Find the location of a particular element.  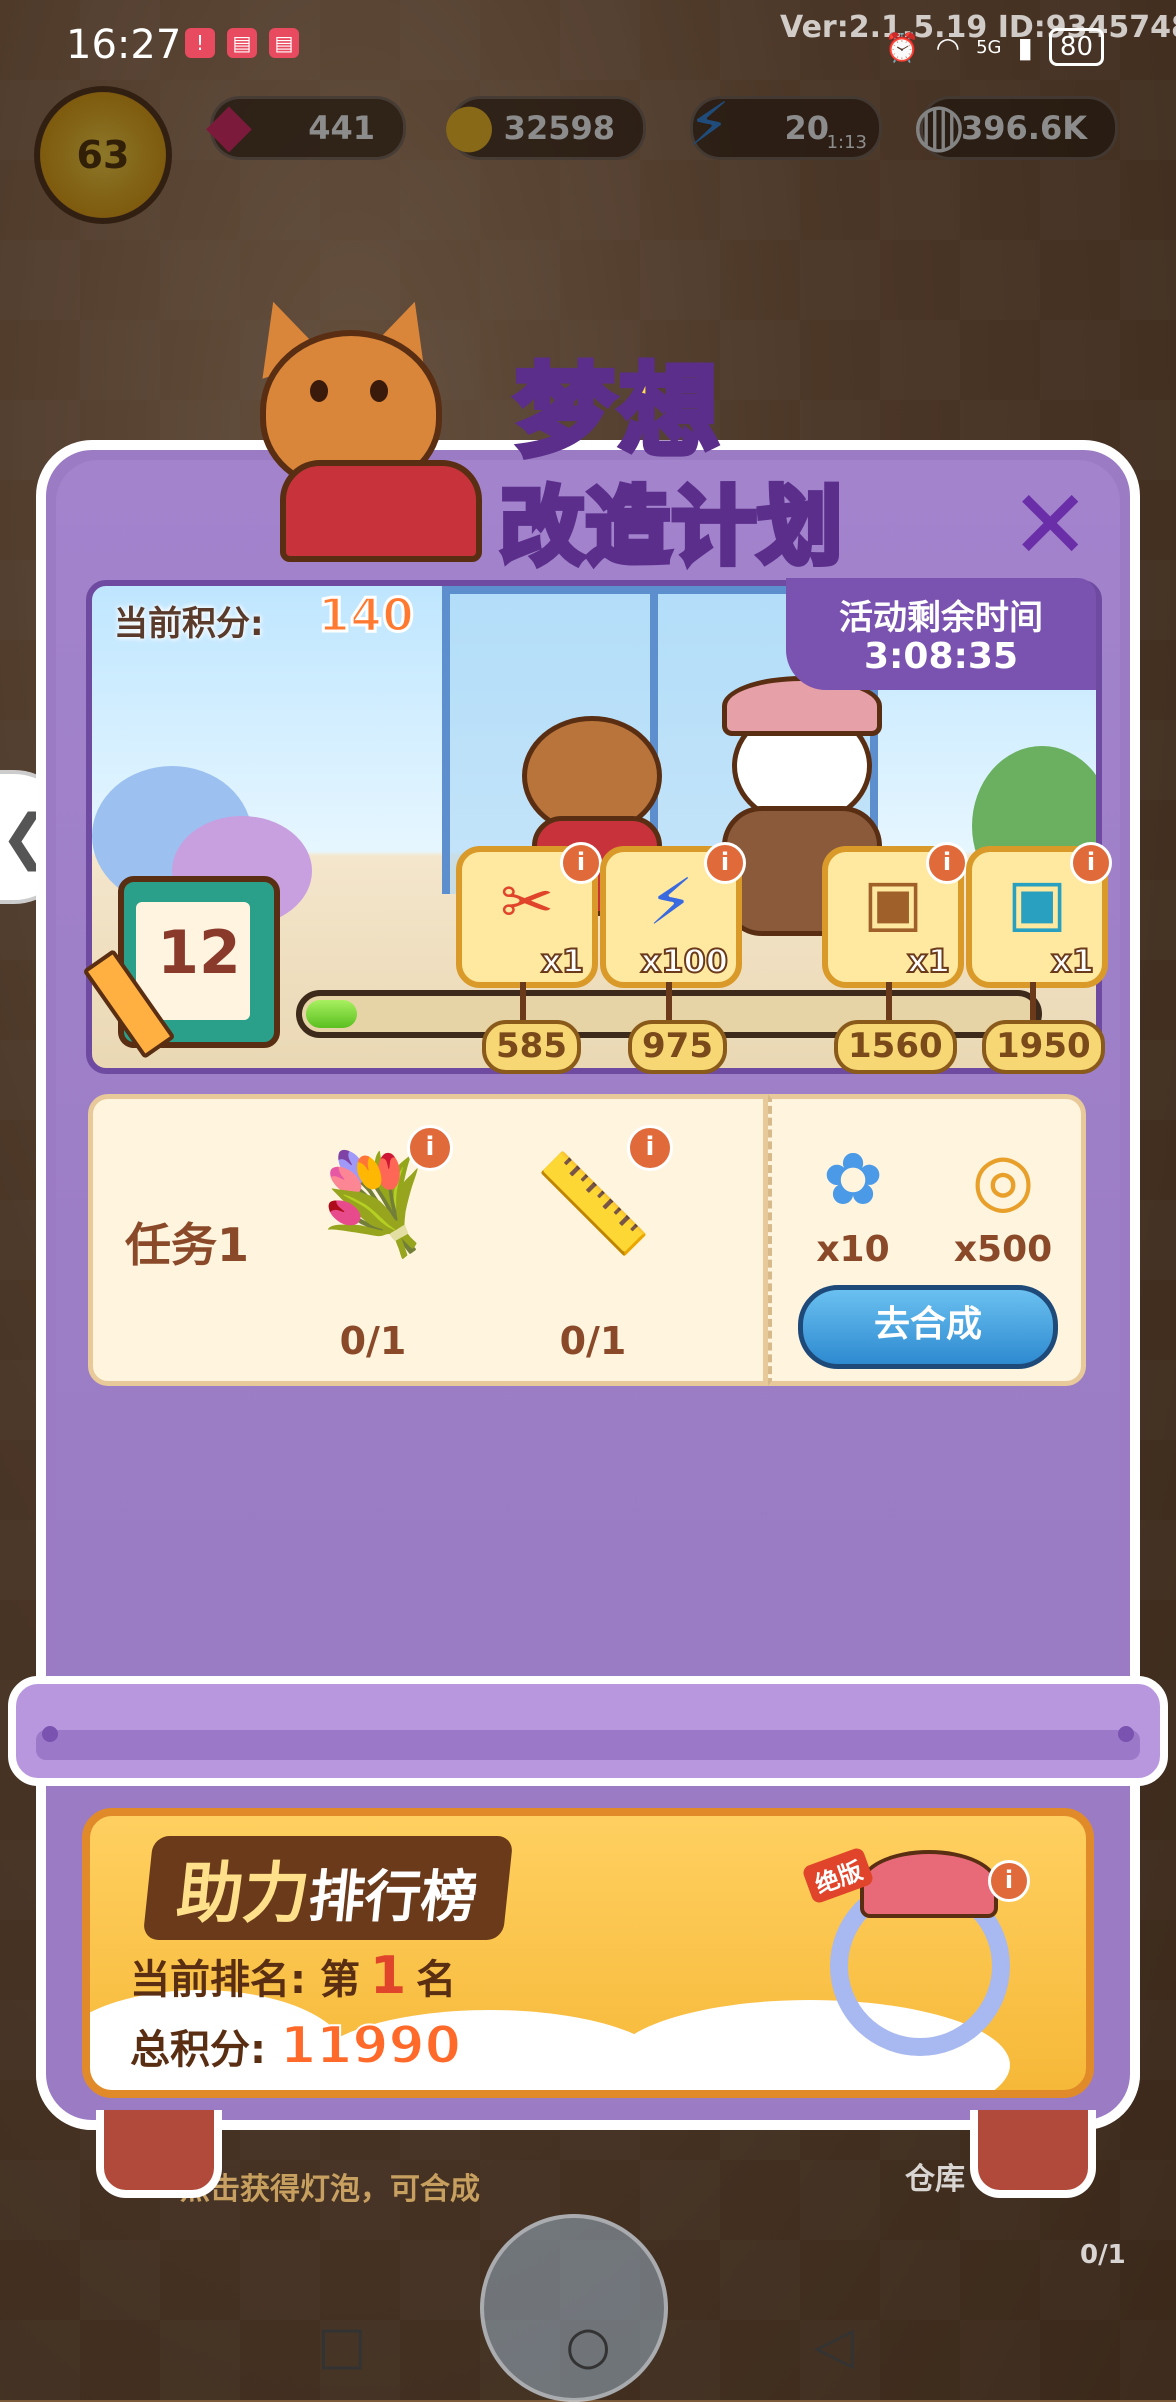

total-score-label: 总积分: is located at coordinates (198, 2050).